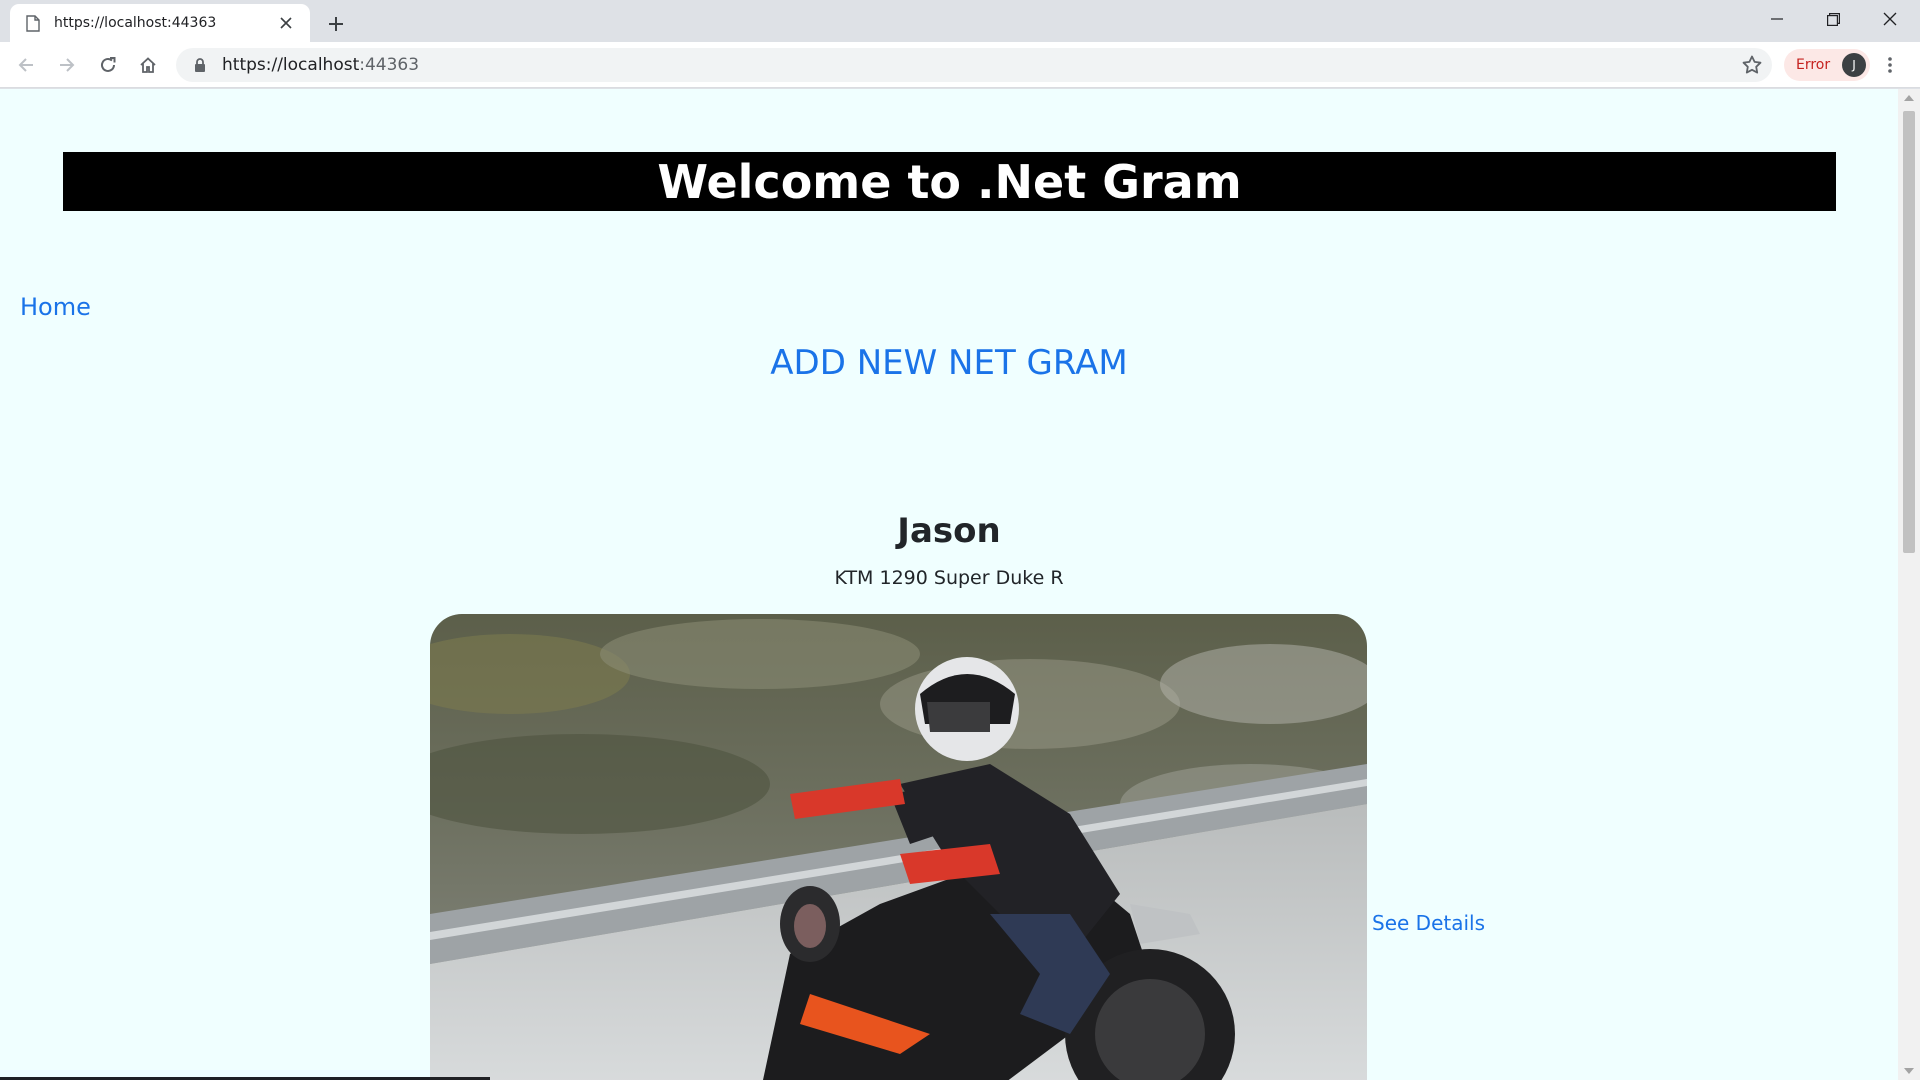 This screenshot has width=1920, height=1080. I want to click on post-caption: KTM 1290 Super Duke R, so click(949, 578).